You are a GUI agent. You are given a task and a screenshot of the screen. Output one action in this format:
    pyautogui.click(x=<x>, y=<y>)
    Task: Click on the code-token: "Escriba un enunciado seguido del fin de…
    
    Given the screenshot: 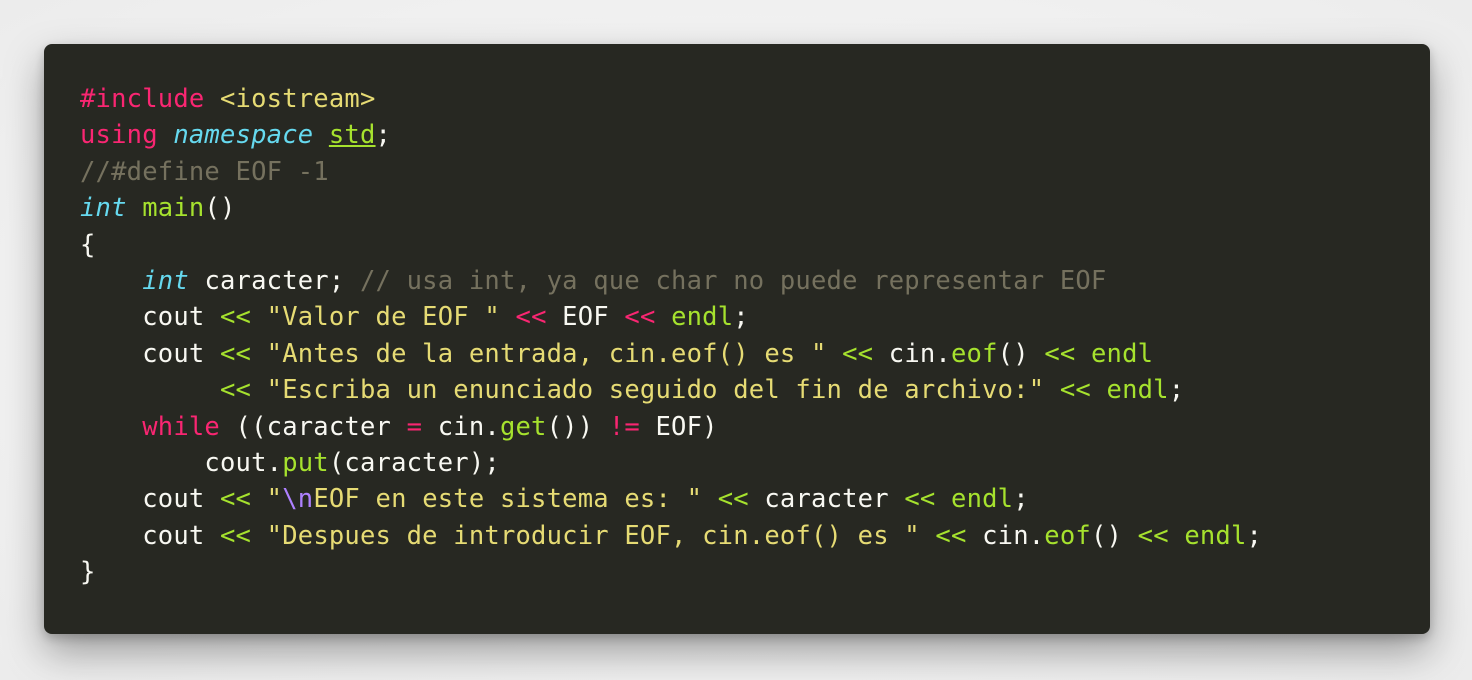 What is the action you would take?
    pyautogui.click(x=655, y=390)
    